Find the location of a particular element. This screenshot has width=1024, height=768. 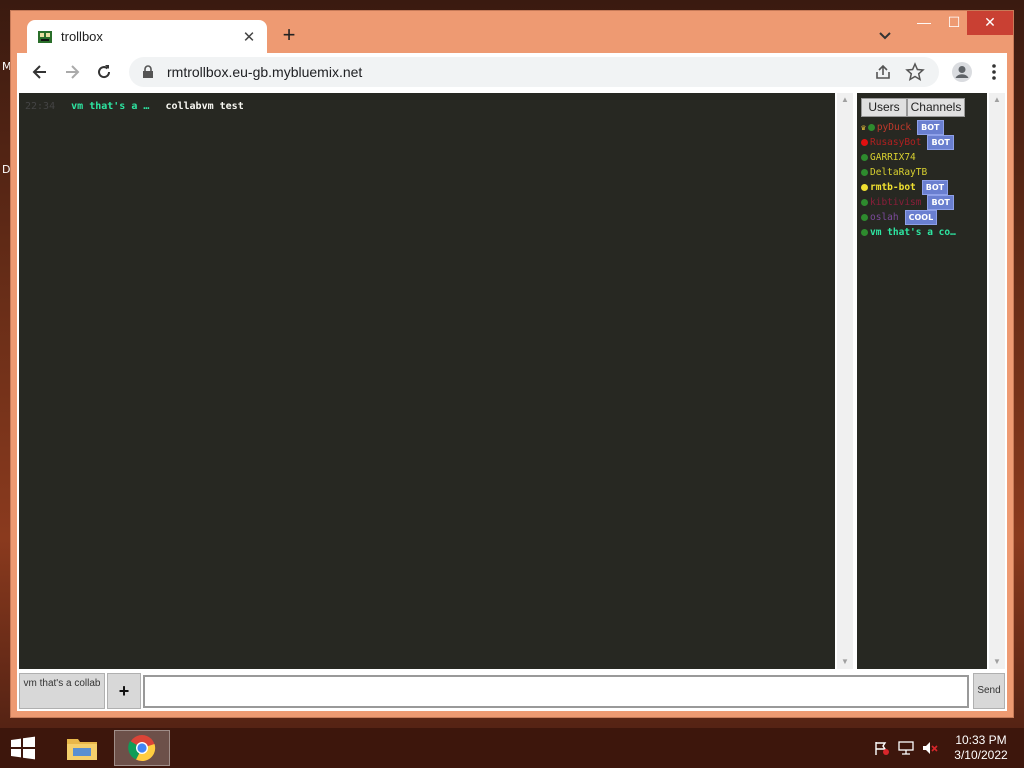

user-list-item: oslah COOL is located at coordinates (924, 217).